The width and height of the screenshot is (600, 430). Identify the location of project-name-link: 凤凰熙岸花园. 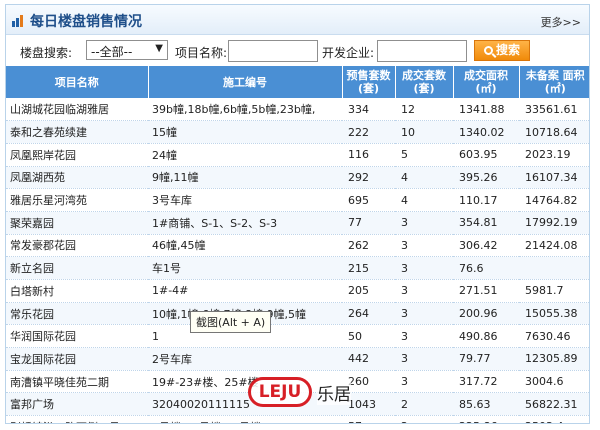
(77, 155).